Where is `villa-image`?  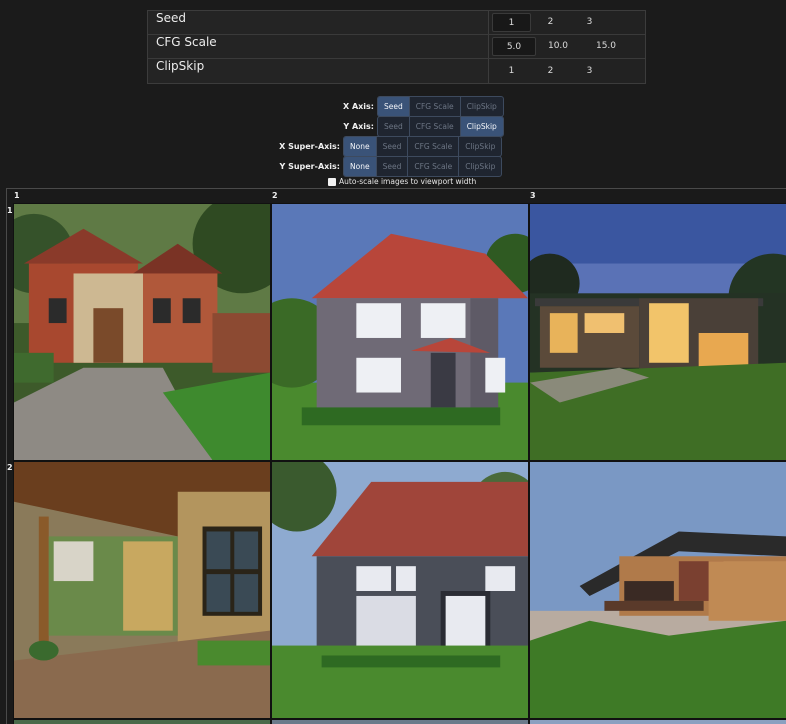 villa-image is located at coordinates (142, 332).